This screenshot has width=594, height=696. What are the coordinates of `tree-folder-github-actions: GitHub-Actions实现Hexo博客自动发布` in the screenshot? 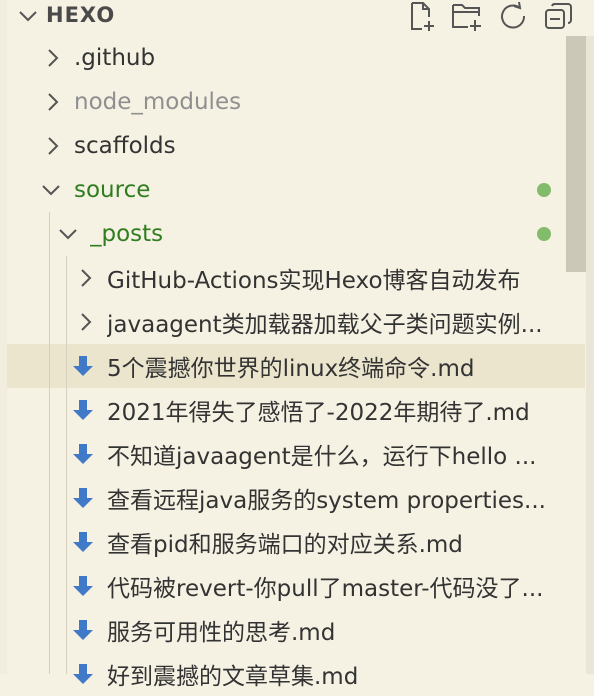 It's located at (296, 278).